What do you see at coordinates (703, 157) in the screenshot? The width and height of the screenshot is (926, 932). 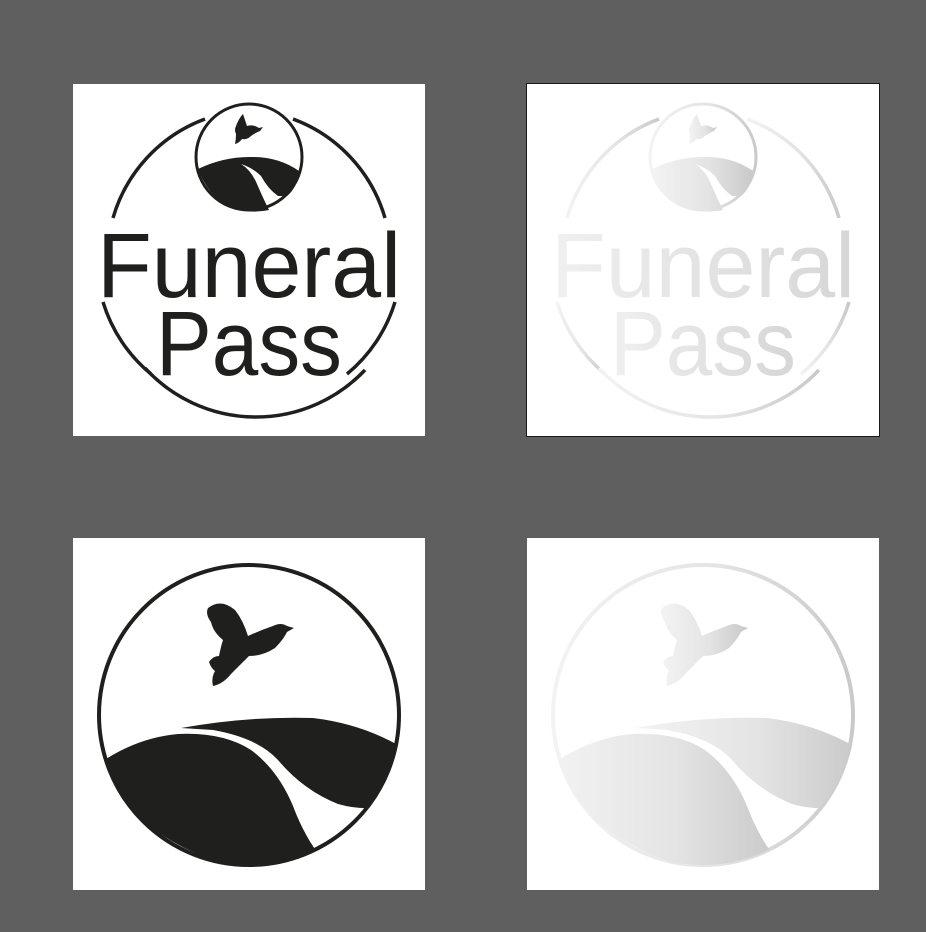 I see `emblem-small-silver` at bounding box center [703, 157].